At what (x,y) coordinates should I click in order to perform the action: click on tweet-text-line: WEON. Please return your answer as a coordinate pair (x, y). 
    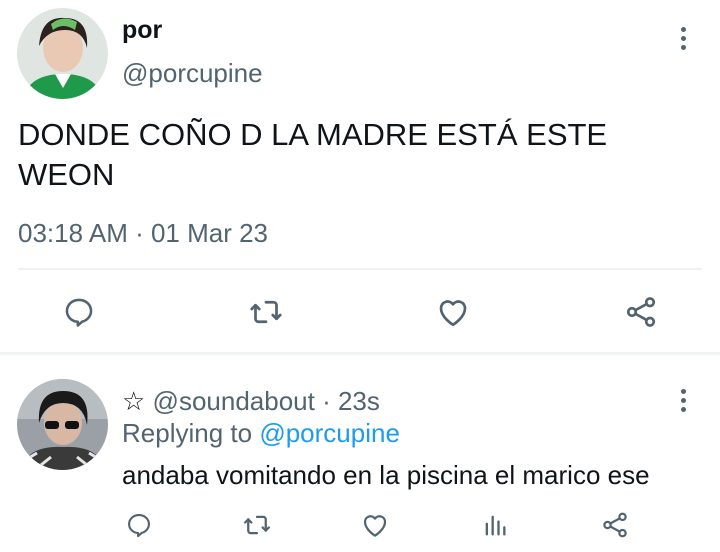
    Looking at the image, I should click on (66, 174).